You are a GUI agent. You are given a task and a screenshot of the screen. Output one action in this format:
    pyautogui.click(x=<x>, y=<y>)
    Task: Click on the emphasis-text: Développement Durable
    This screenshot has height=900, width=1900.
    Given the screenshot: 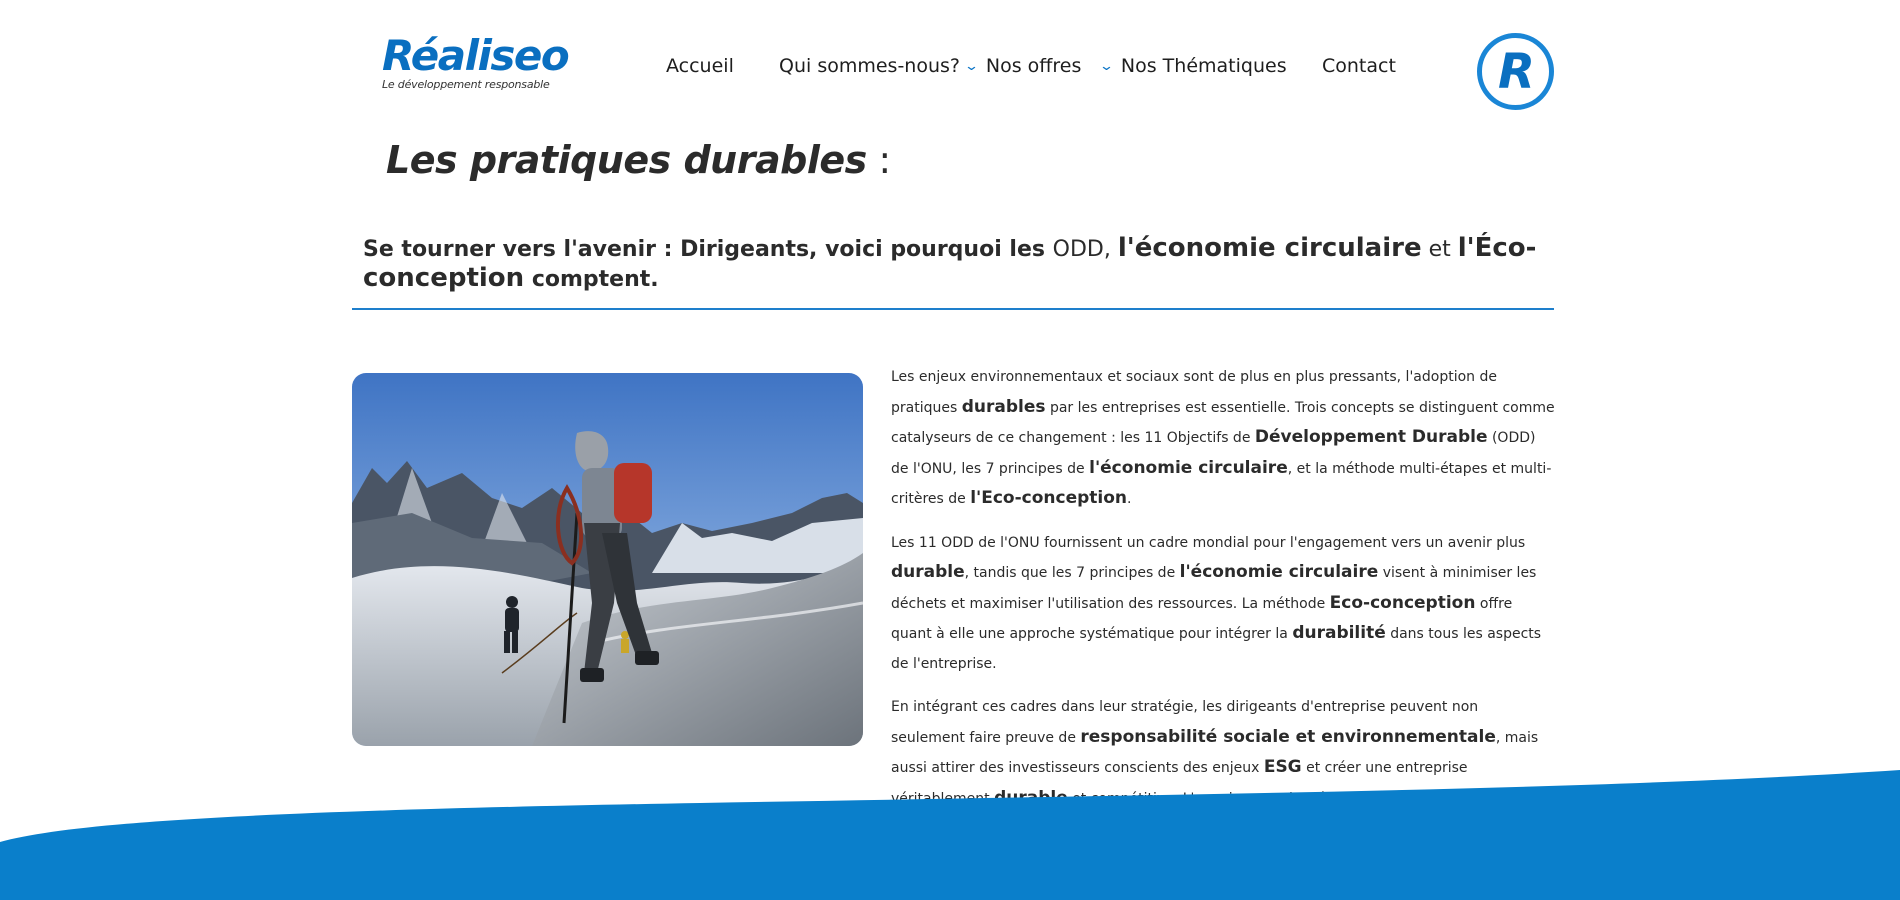 What is the action you would take?
    pyautogui.click(x=1371, y=437)
    